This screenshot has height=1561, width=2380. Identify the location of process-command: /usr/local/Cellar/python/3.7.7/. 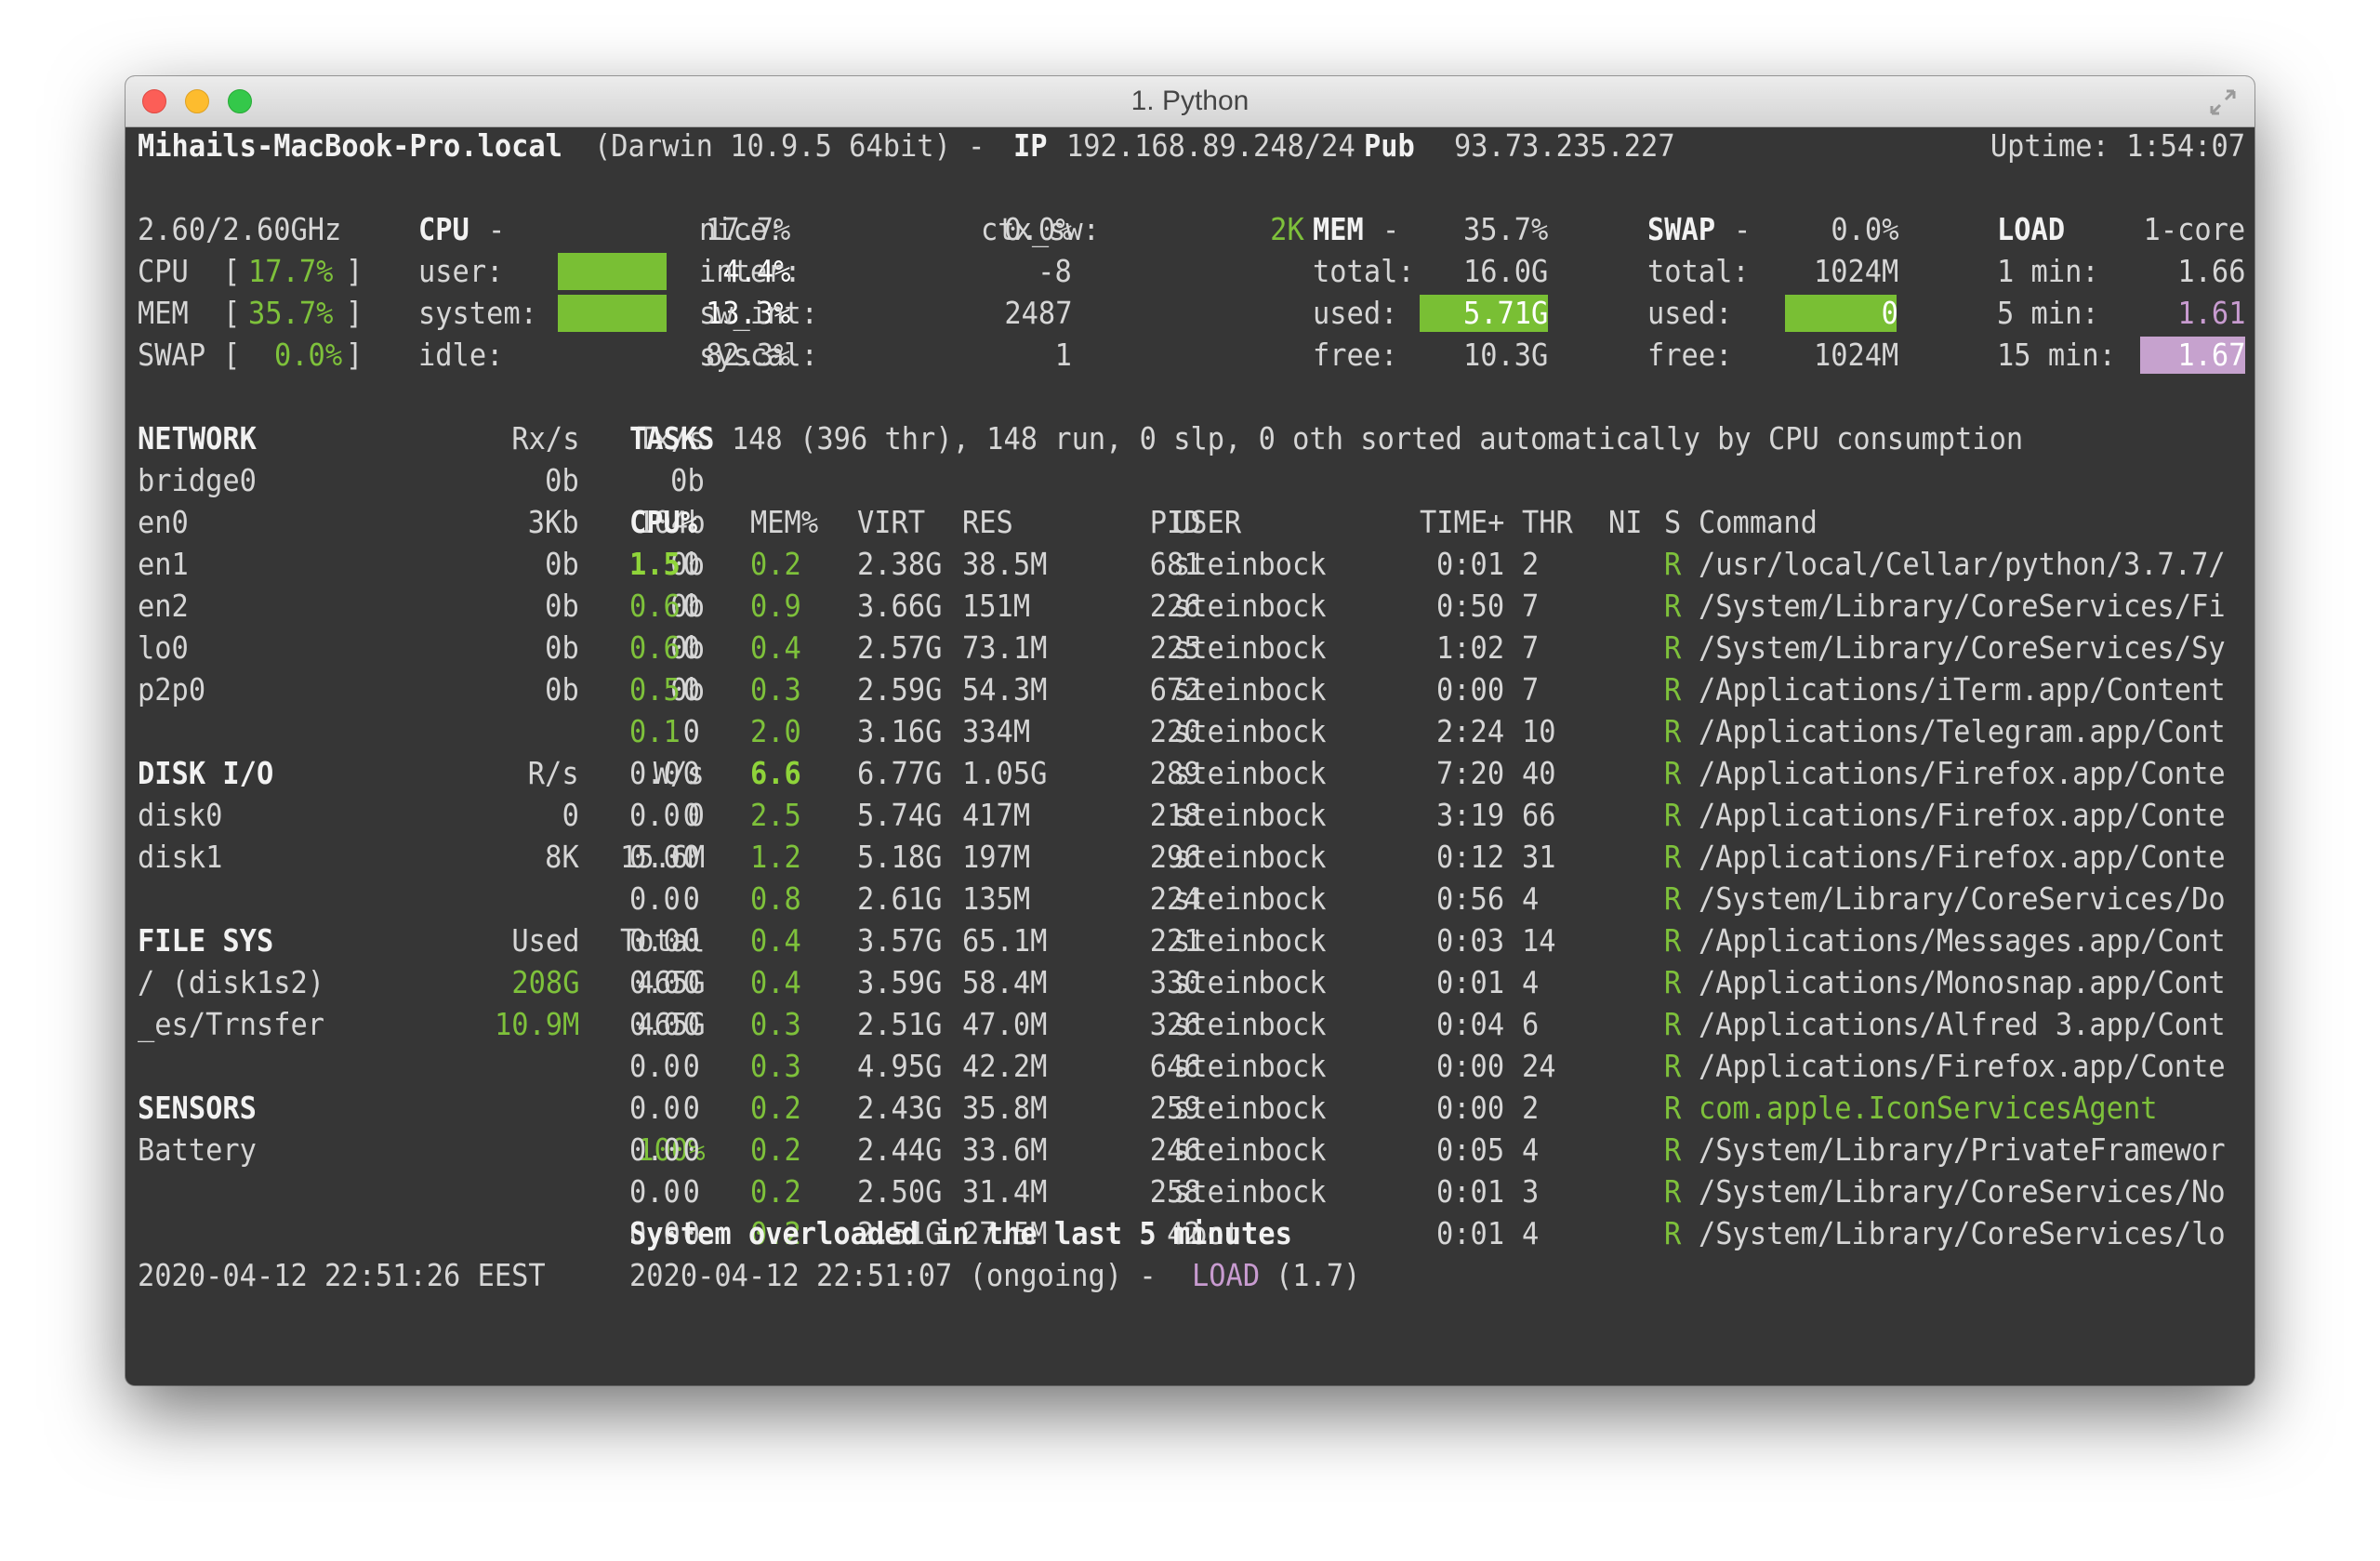
(1962, 564).